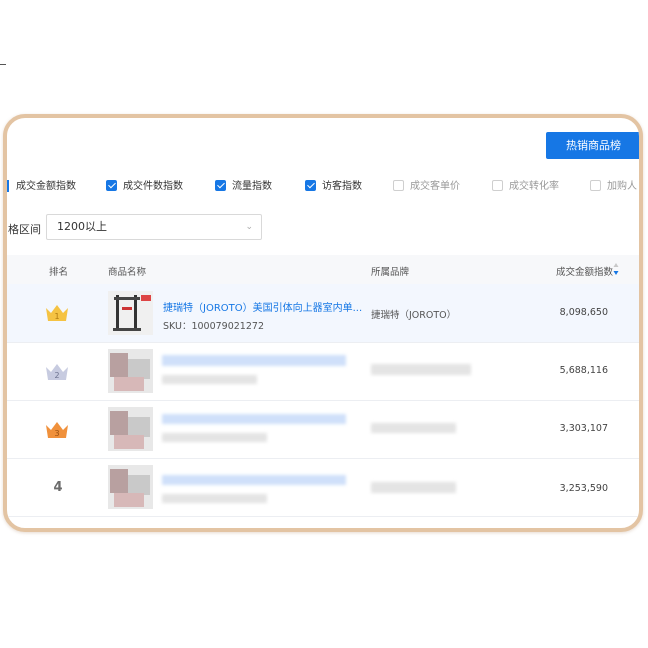 This screenshot has width=648, height=648. What do you see at coordinates (583, 312) in the screenshot?
I see `amount-value: 8,098,650` at bounding box center [583, 312].